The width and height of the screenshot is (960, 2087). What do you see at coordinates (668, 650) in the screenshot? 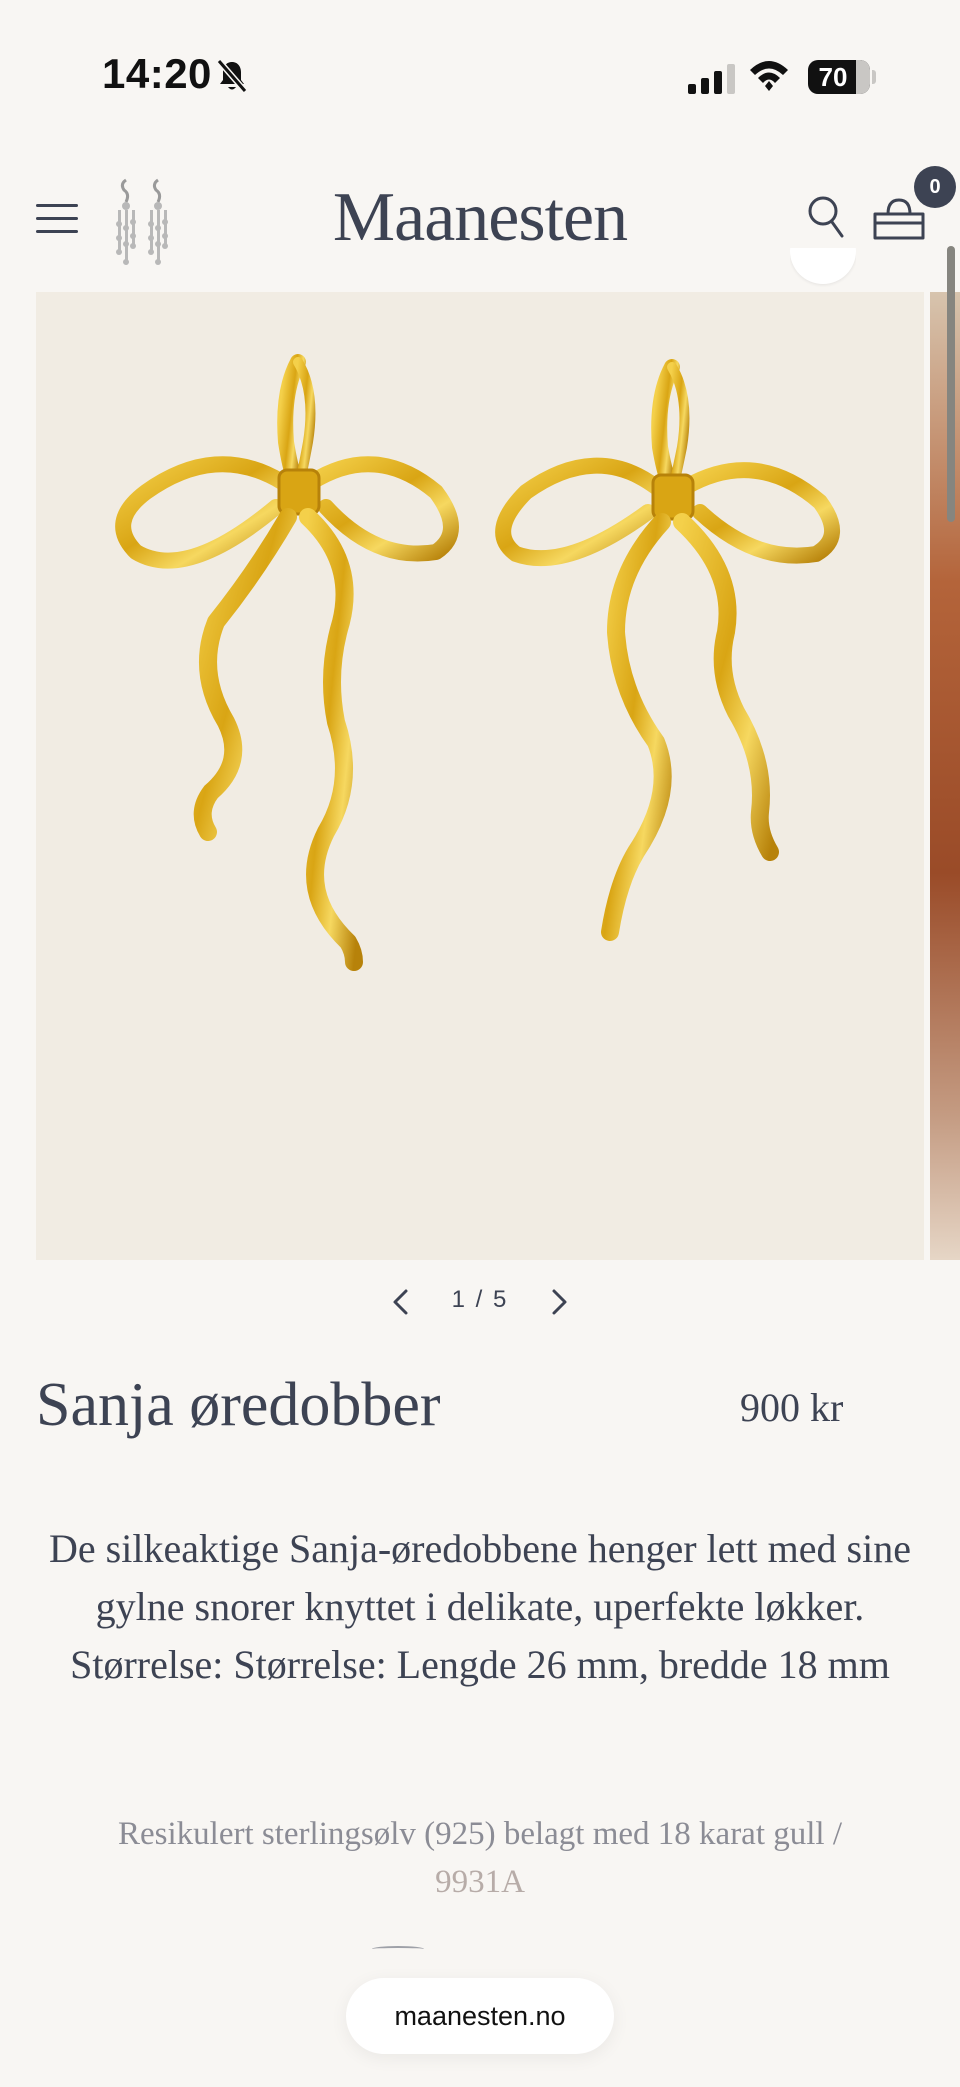
I see `right-earring` at bounding box center [668, 650].